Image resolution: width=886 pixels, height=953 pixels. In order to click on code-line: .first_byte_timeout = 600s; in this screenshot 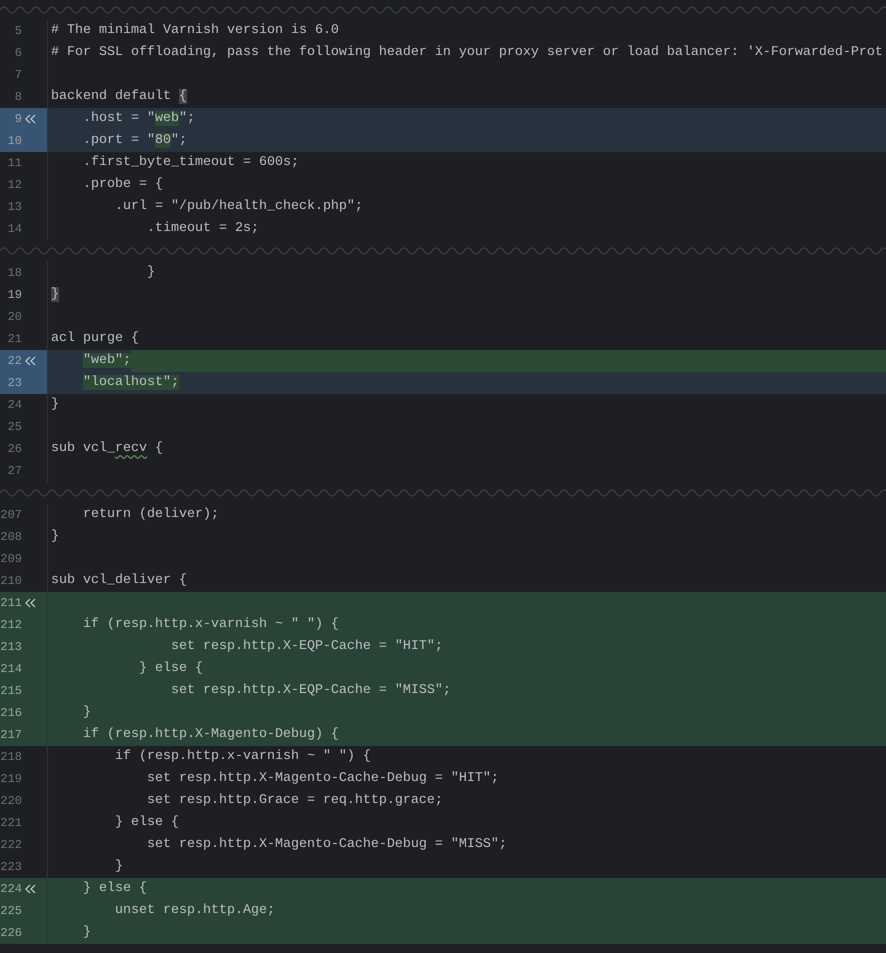, I will do `click(190, 163)`.